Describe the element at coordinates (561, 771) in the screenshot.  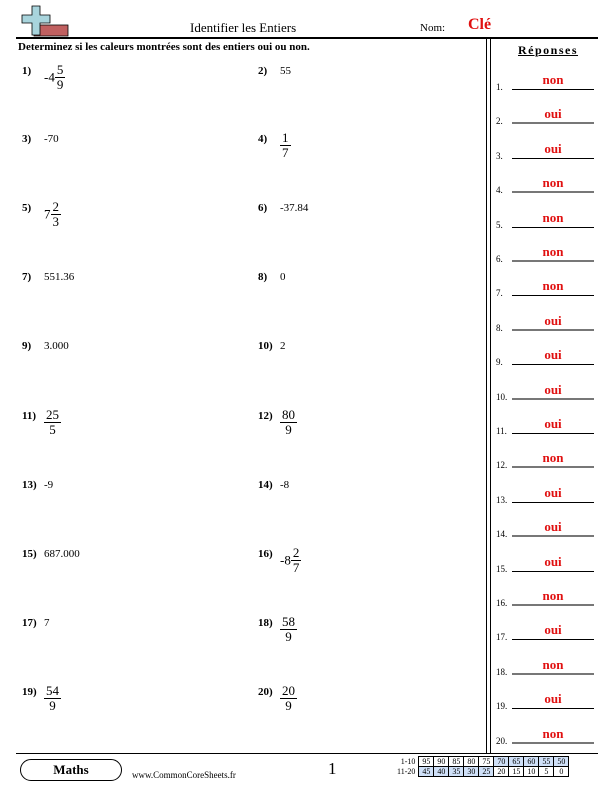
I see `score-cell: 0` at that location.